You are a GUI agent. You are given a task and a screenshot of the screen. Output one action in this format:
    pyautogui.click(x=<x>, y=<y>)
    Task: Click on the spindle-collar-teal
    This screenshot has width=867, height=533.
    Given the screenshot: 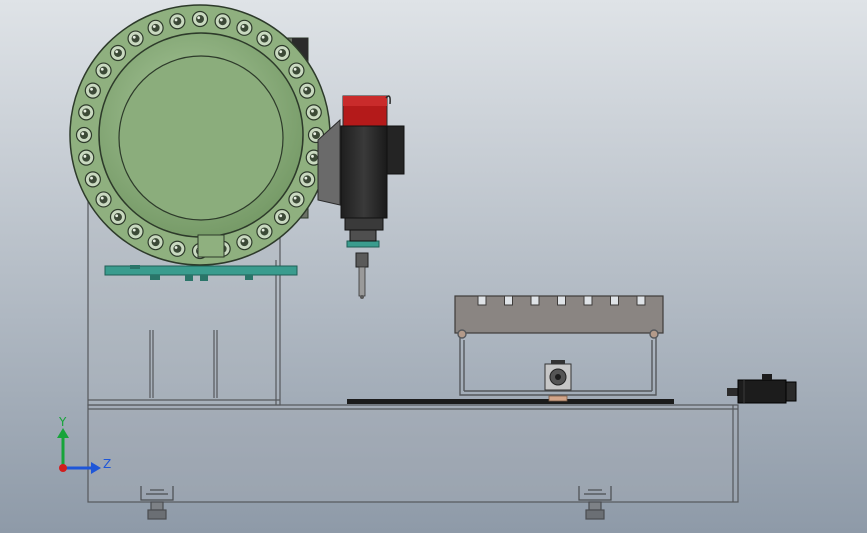 What is the action you would take?
    pyautogui.click(x=363, y=244)
    